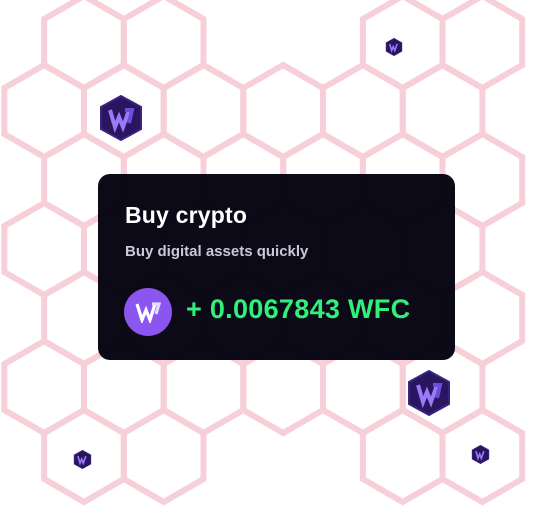 The width and height of the screenshot is (554, 506). Describe the element at coordinates (480, 454) in the screenshot. I see `wfc-coin-icon-small-bottom-right` at that location.